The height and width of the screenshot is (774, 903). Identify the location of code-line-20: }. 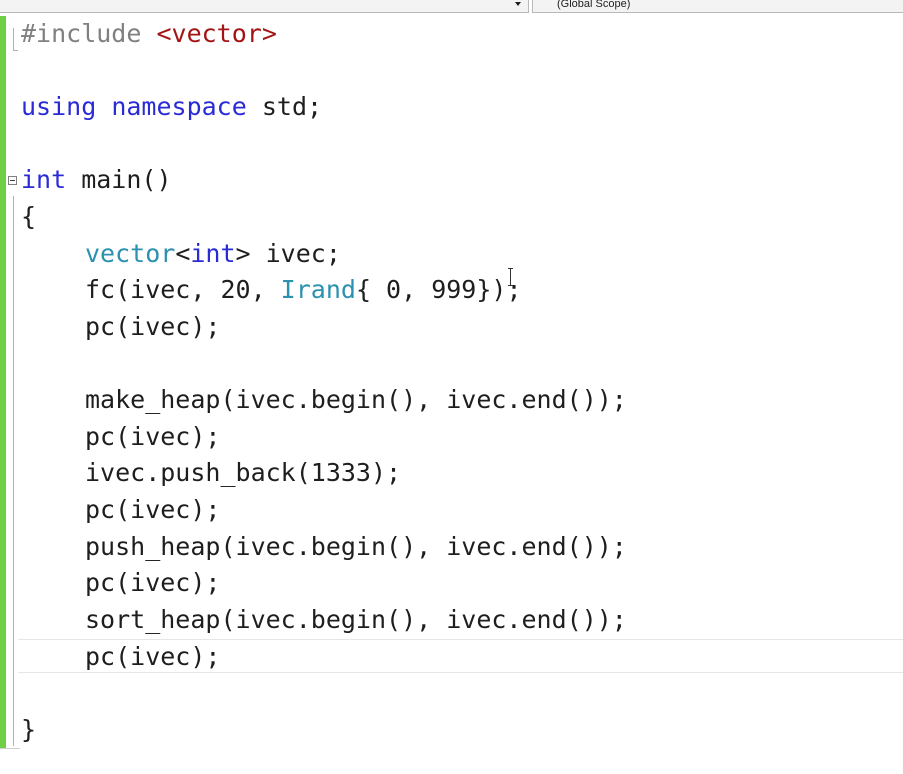
(29, 729).